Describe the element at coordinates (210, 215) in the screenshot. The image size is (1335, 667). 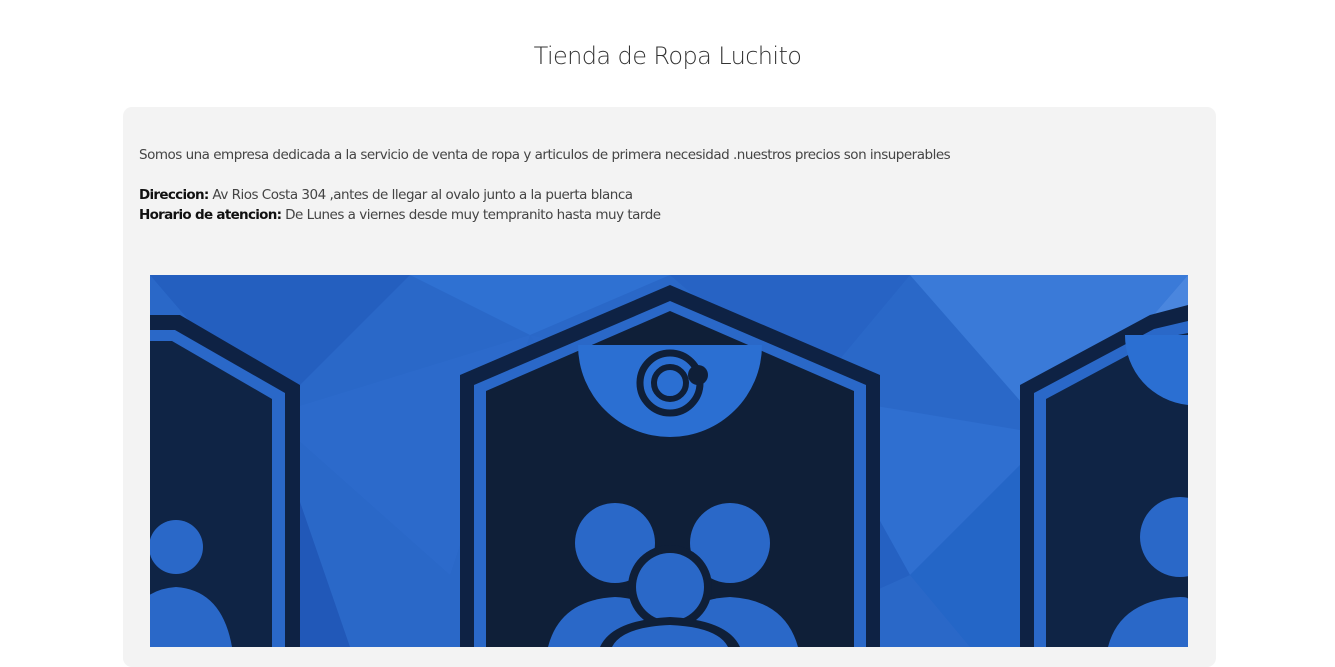
I see `hours-label: Horario de atencion:` at that location.